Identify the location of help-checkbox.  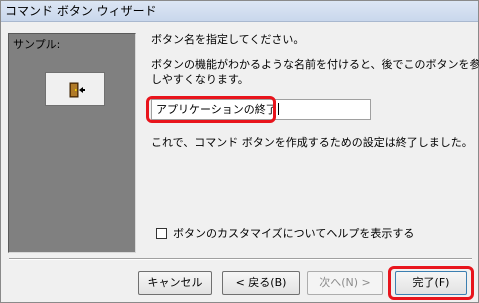
(161, 233).